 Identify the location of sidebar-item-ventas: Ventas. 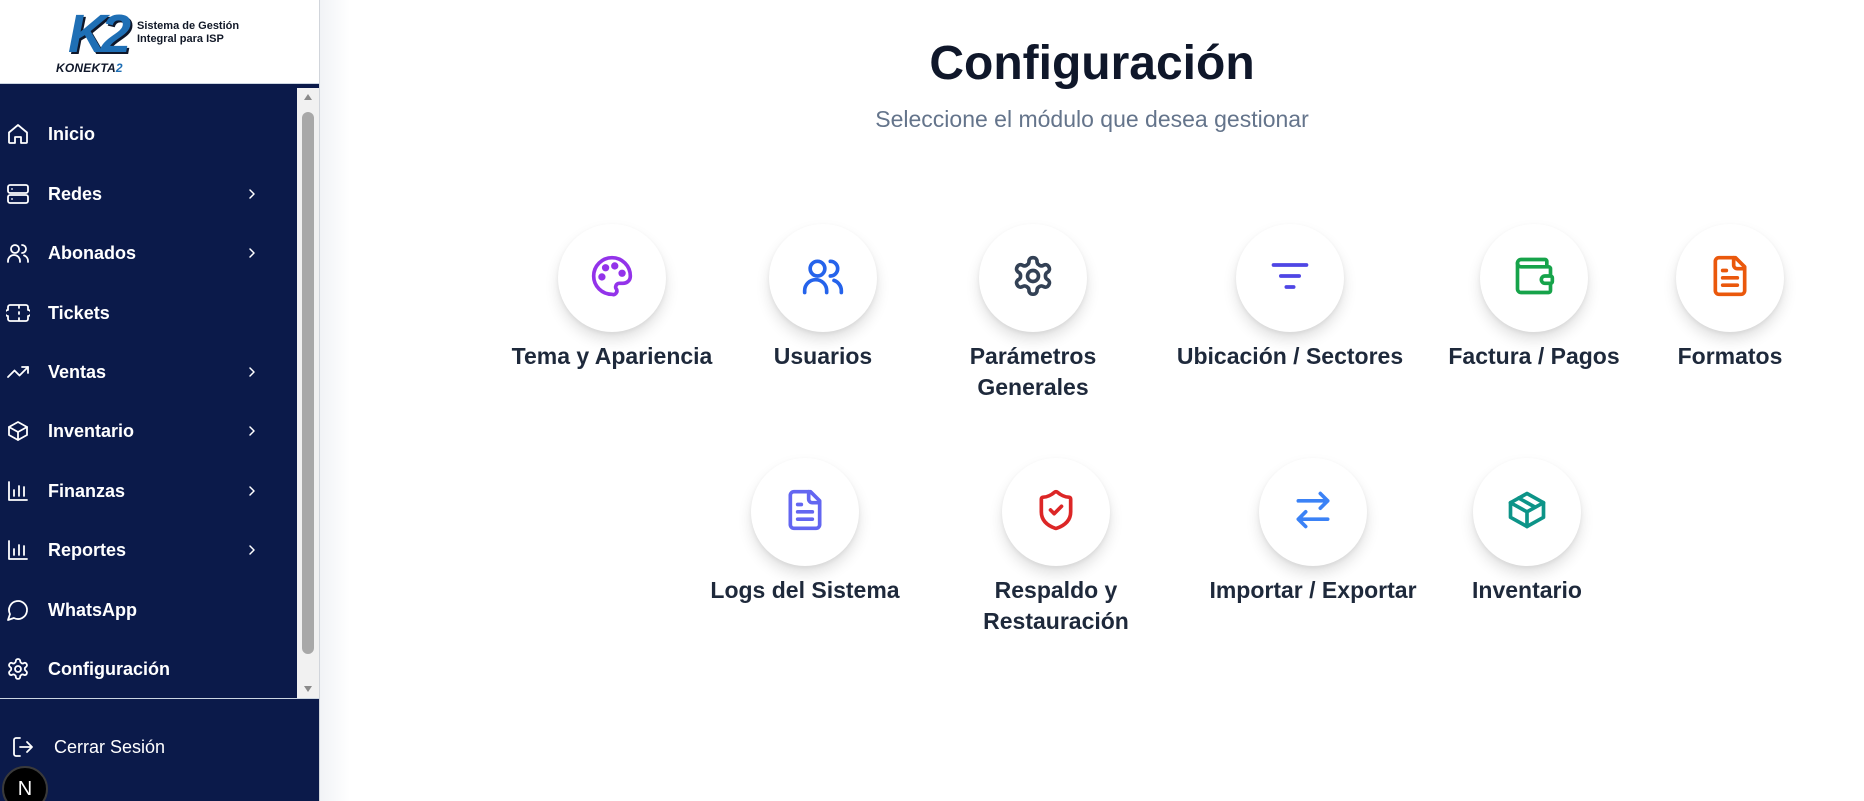
(148, 372).